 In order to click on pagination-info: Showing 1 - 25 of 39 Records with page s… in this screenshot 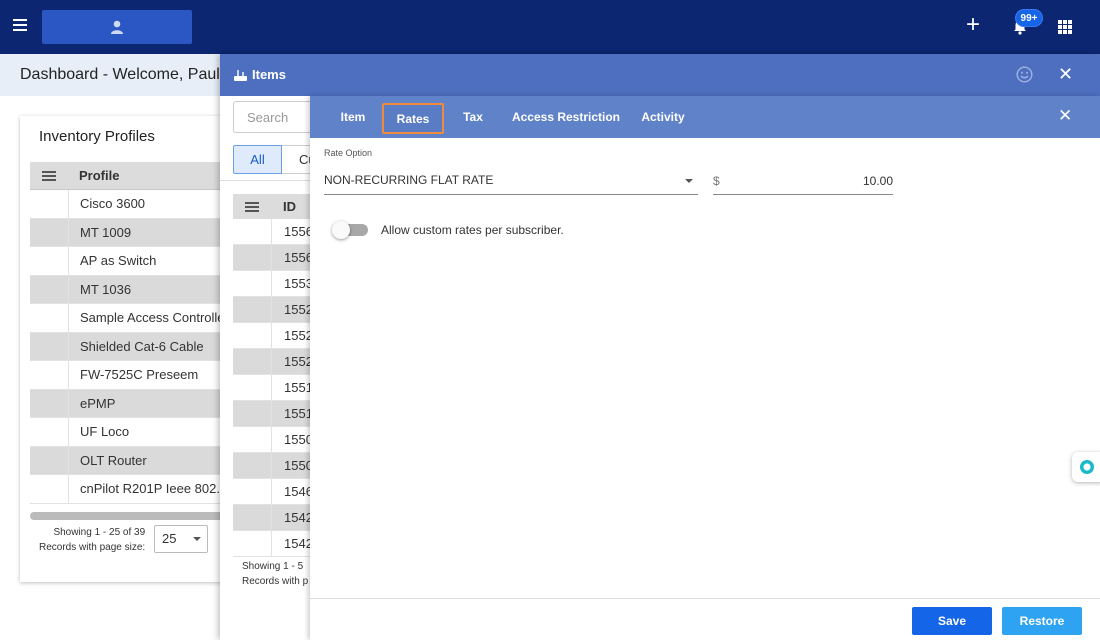, I will do `click(92, 540)`.